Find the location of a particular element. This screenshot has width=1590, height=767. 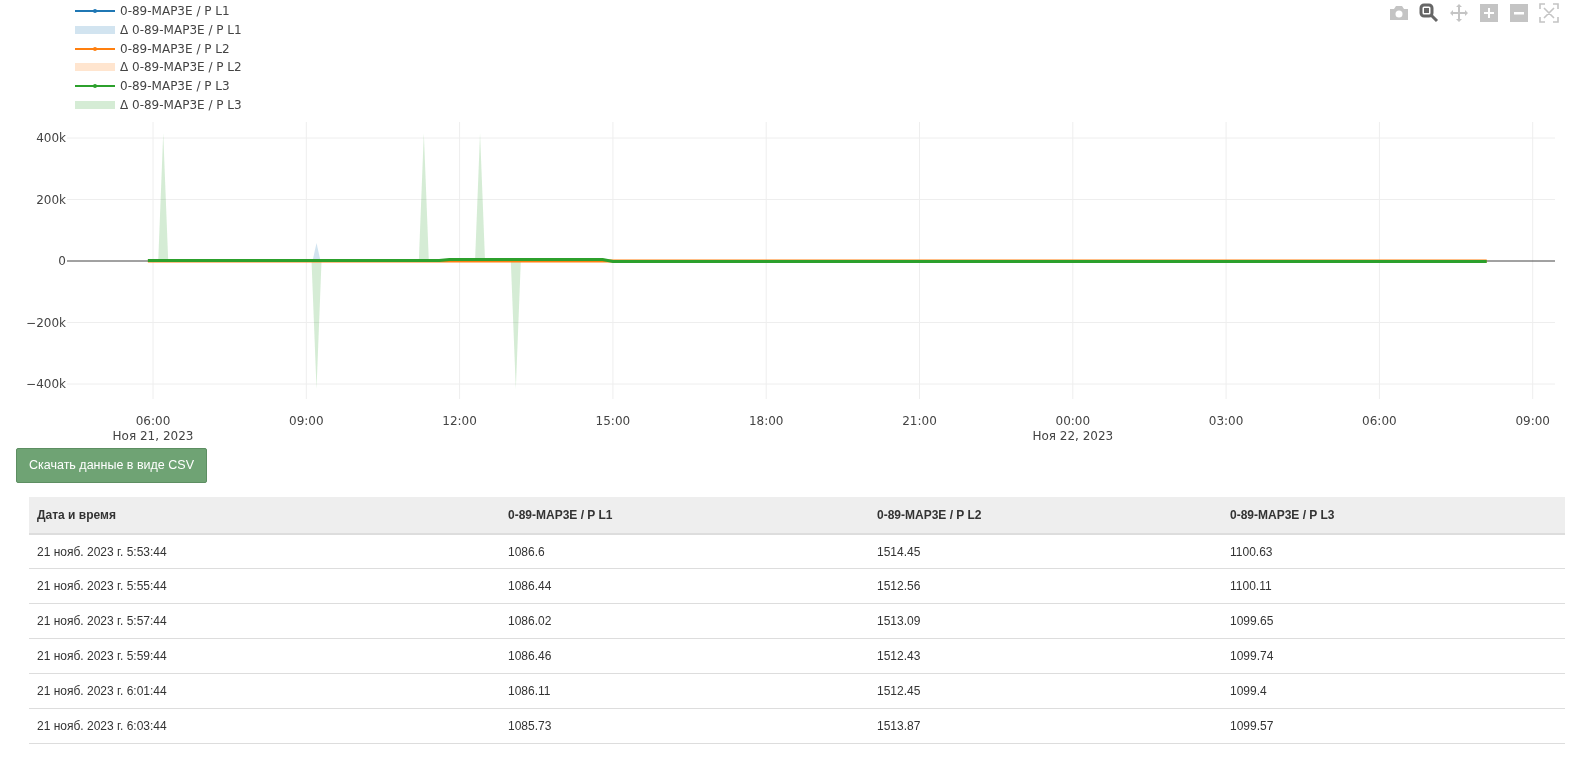

table-cell: 1512.43 is located at coordinates (1045, 656).